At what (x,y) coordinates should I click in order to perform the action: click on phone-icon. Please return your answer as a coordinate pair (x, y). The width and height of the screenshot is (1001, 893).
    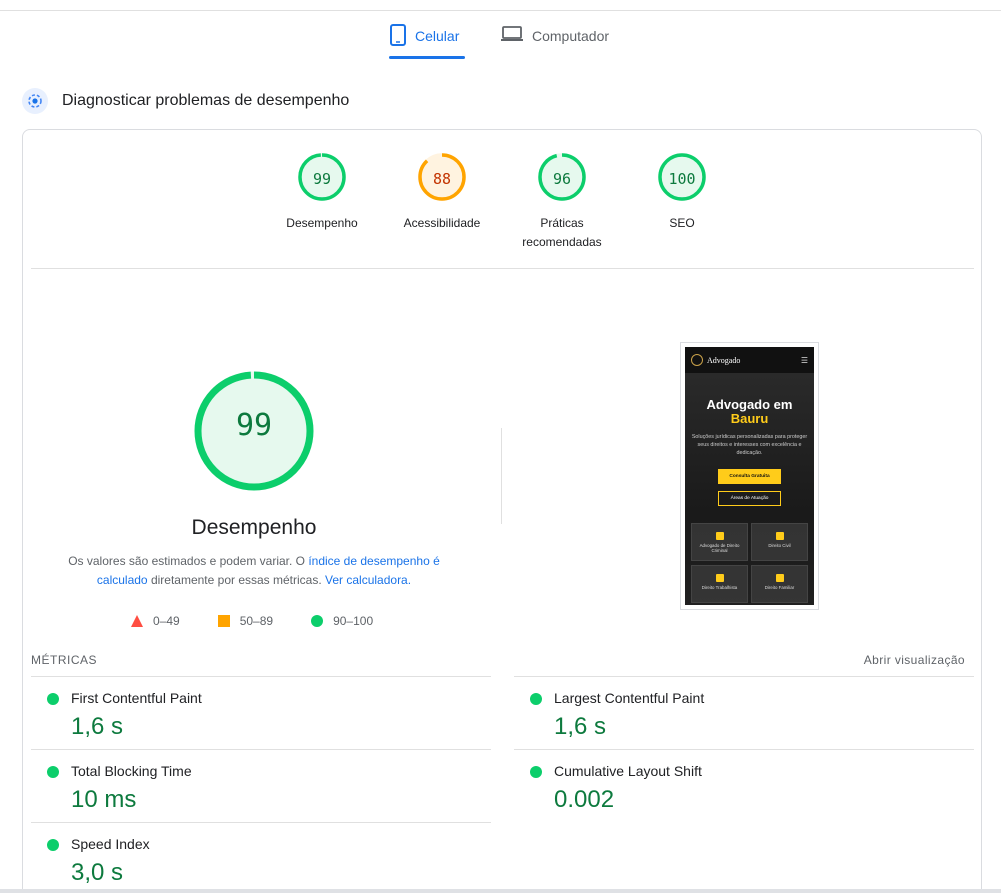
    Looking at the image, I should click on (398, 36).